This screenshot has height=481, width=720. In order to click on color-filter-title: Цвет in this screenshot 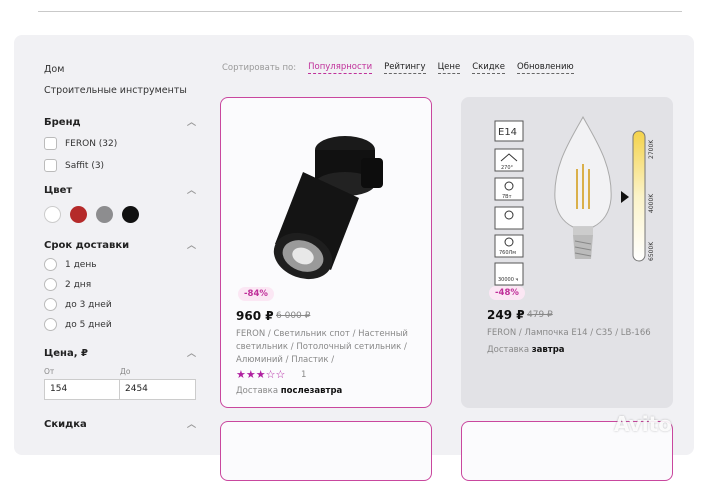, I will do `click(58, 190)`.